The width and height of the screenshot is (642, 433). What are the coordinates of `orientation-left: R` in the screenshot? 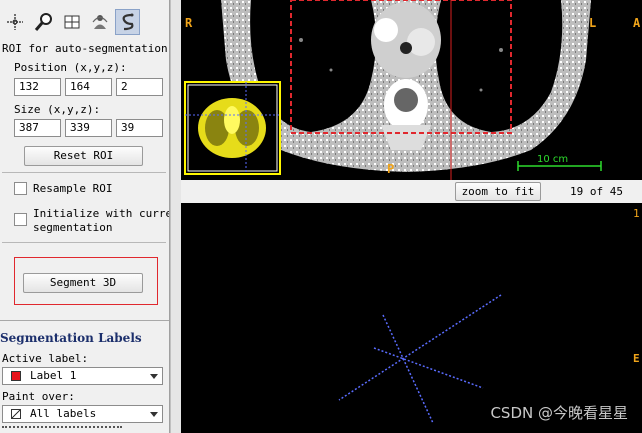 It's located at (189, 23).